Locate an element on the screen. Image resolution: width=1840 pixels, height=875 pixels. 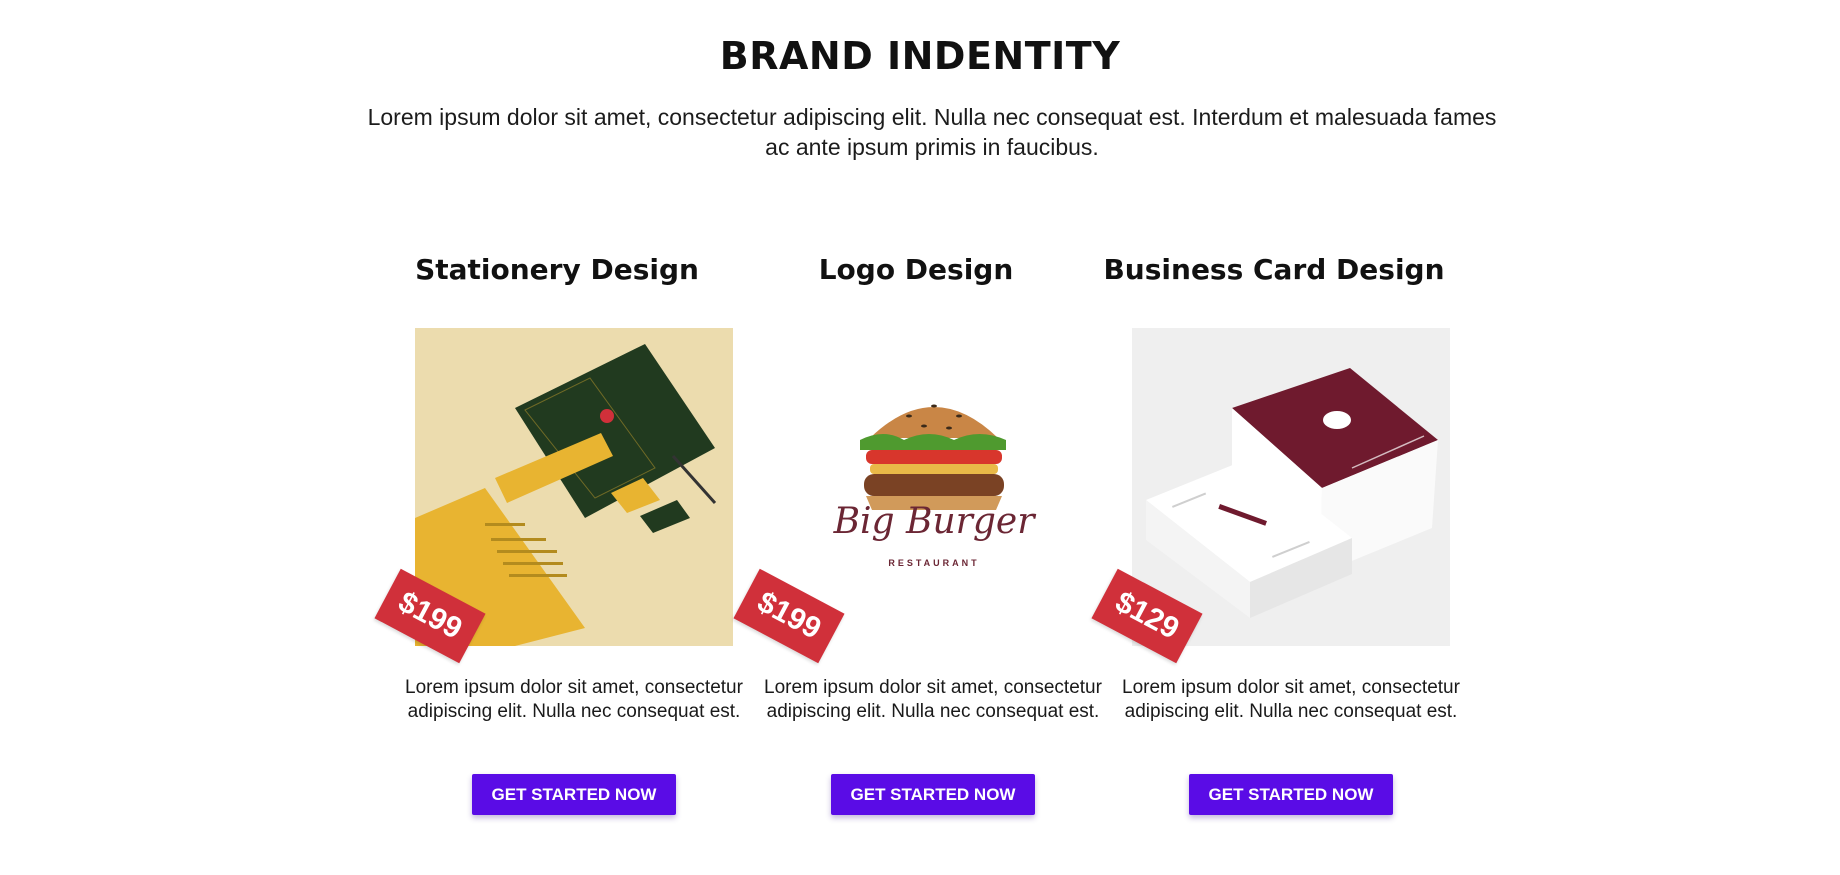
section-title: BRAND INDENTITY is located at coordinates (920, 56).